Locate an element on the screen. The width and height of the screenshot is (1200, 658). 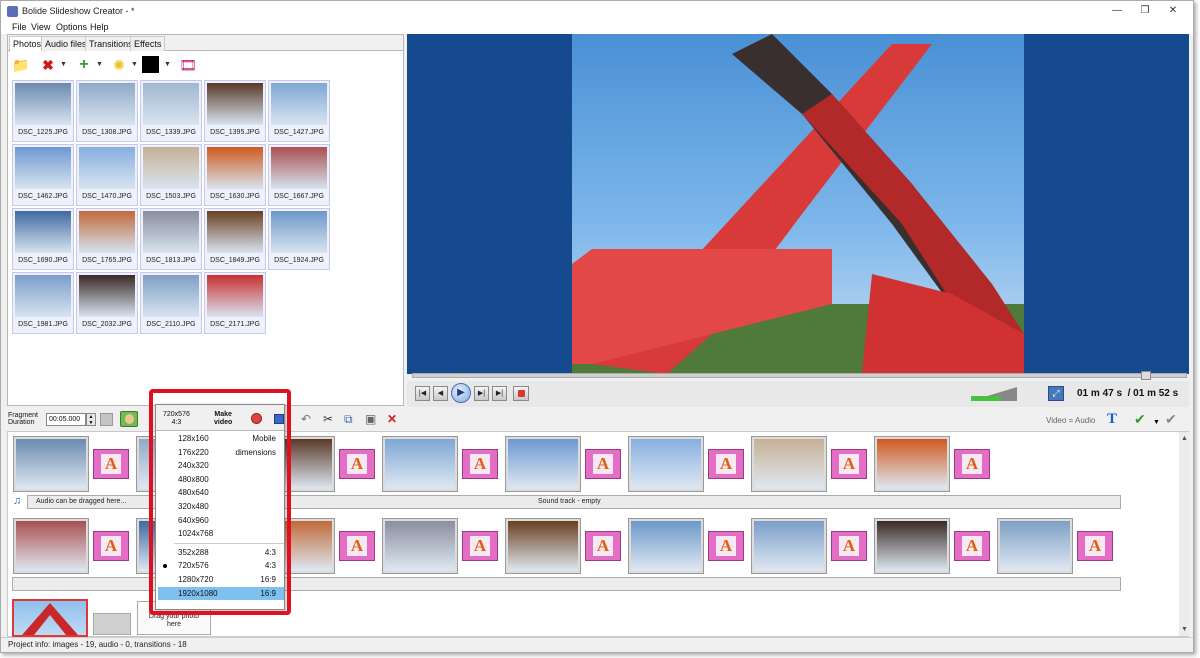
photo-thumbnail: DSC_1813.JPG is located at coordinates (171, 239).